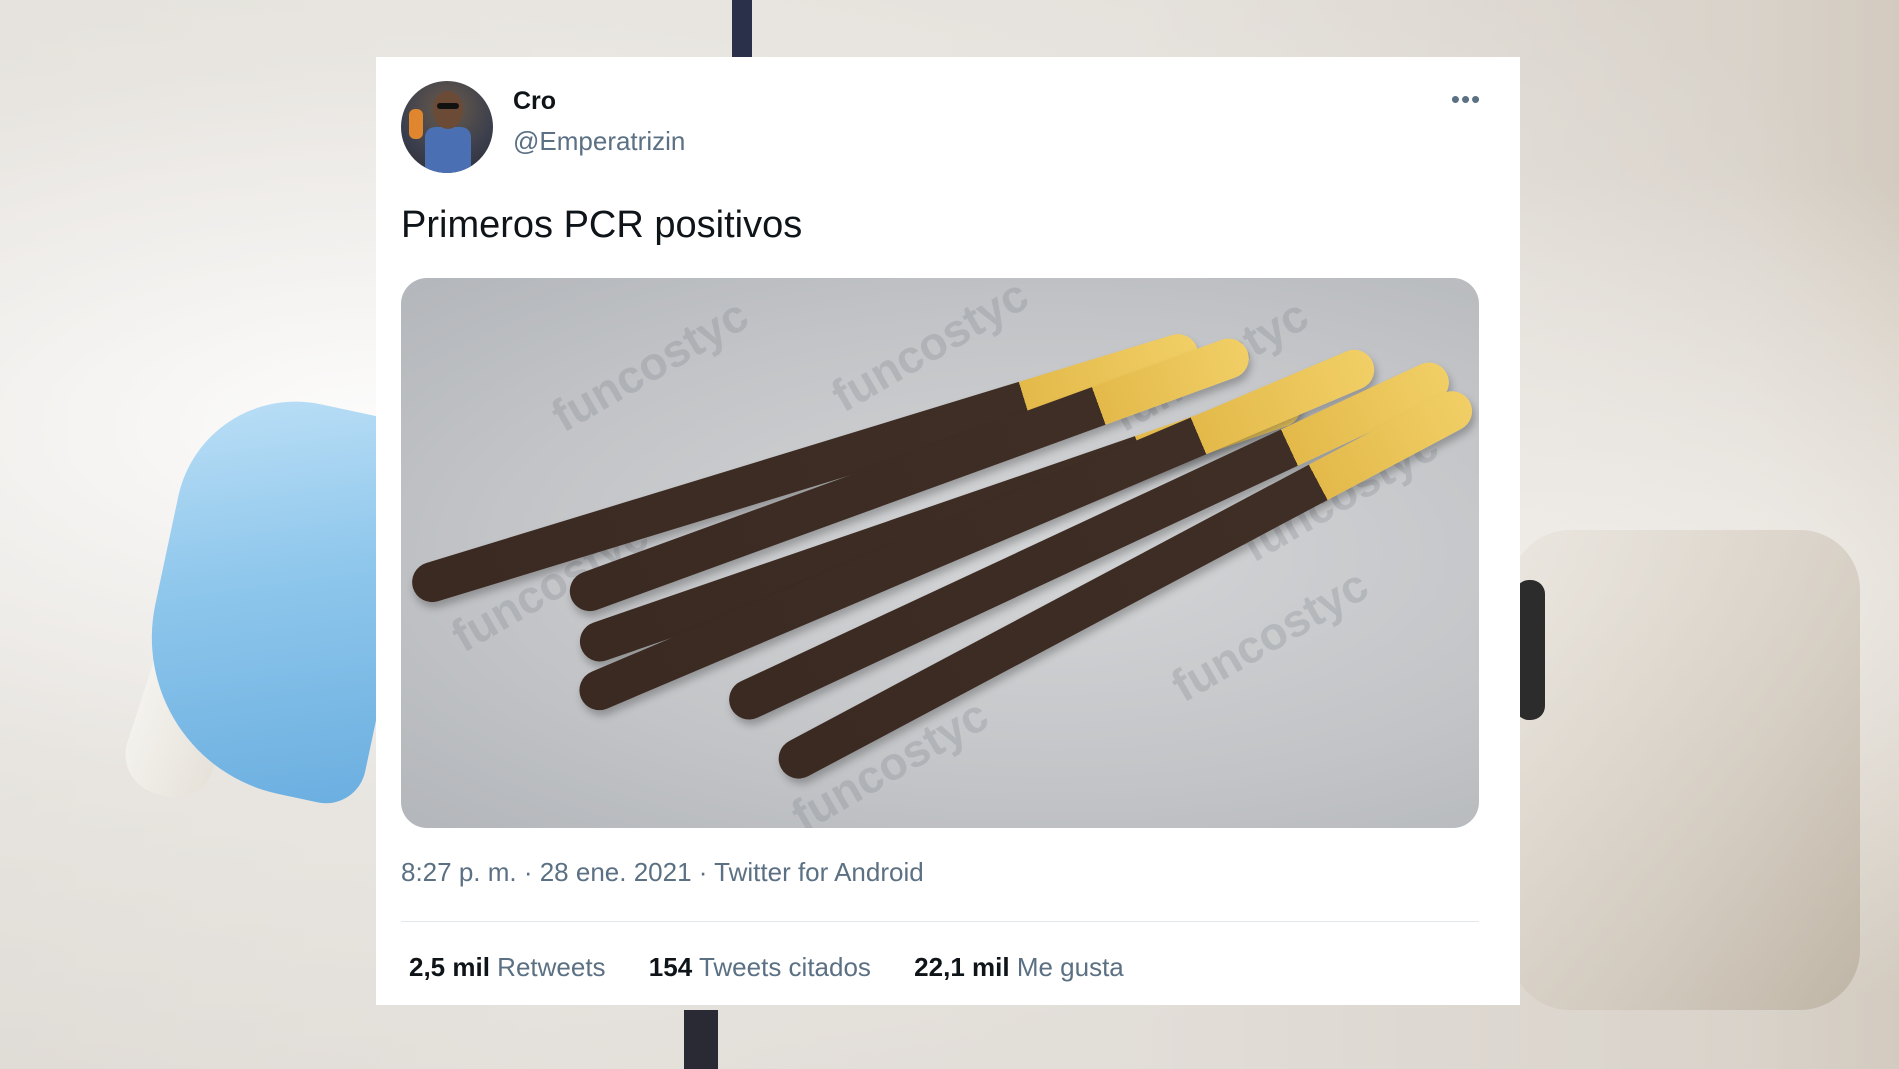  I want to click on avatar, so click(447, 127).